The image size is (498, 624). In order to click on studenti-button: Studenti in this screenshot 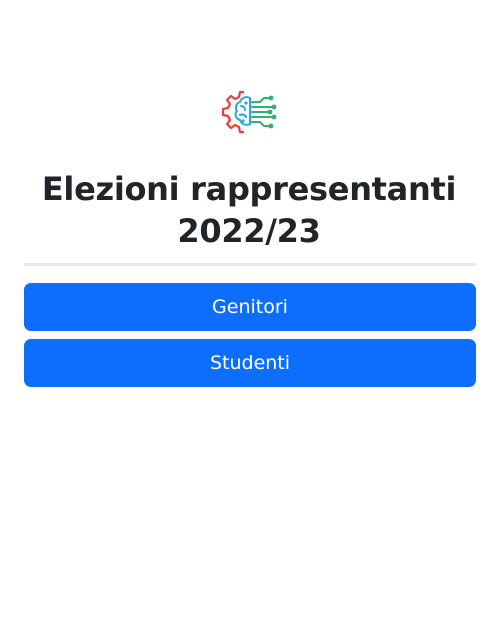, I will do `click(250, 363)`.